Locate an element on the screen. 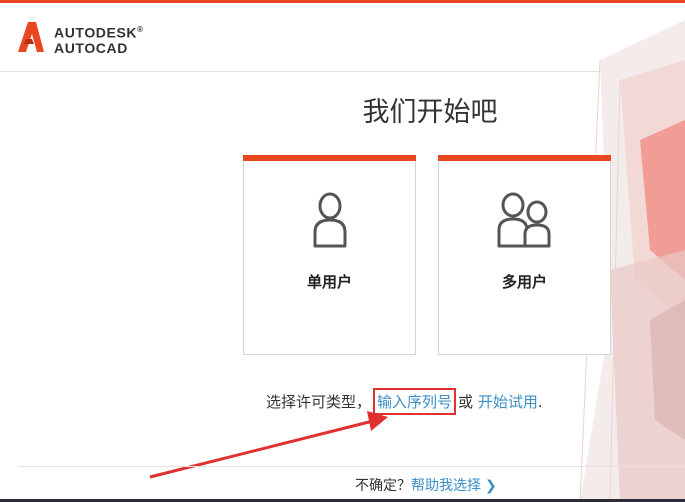 This screenshot has width=685, height=502. help-me-choose-link: 帮助我选择 is located at coordinates (446, 486).